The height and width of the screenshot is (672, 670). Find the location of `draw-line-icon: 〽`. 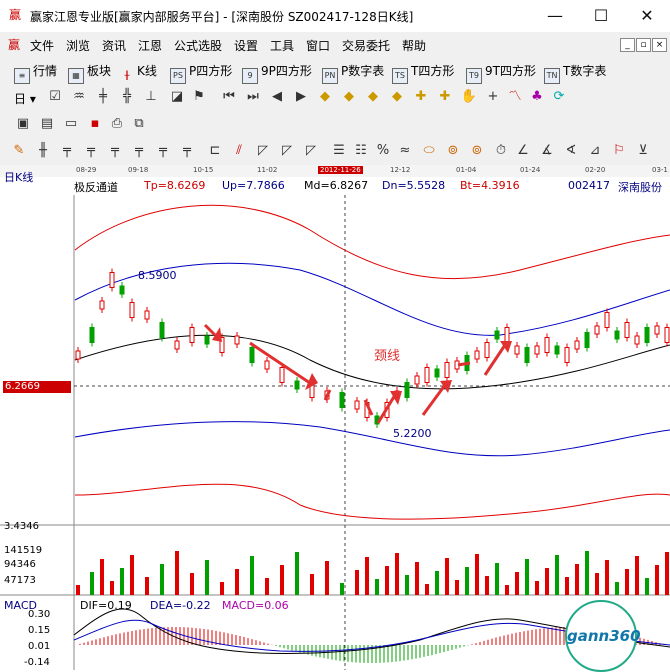

draw-line-icon: 〽 is located at coordinates (515, 97).